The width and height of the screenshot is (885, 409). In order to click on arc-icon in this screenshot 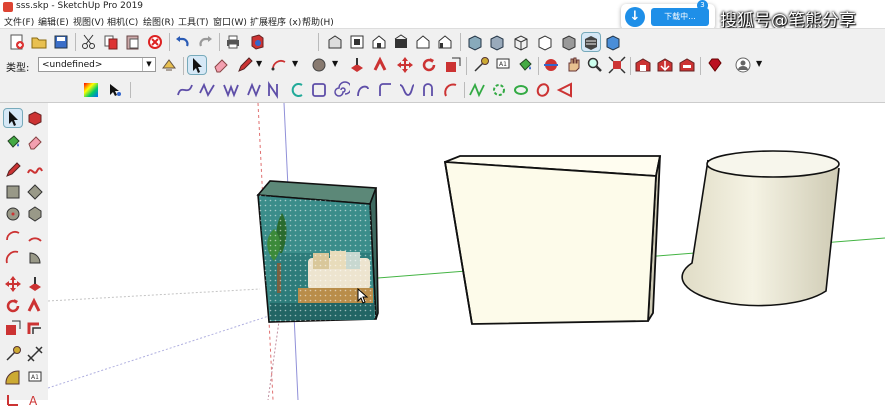, I will do `click(13, 236)`.